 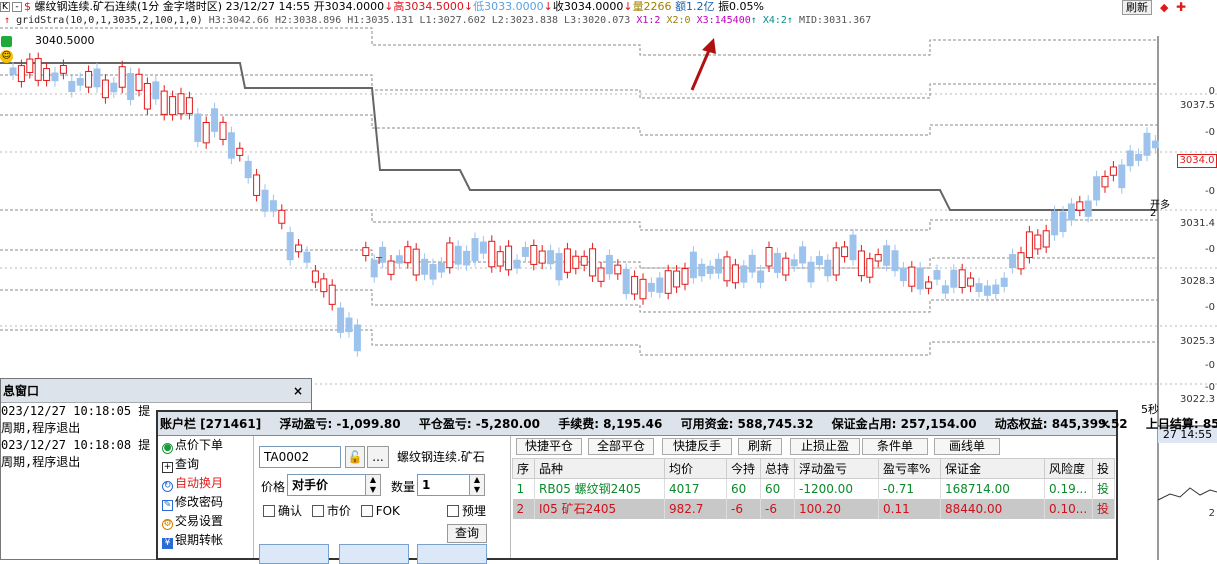 What do you see at coordinates (268, 6) in the screenshot?
I see `chart-datetime: 23/12/27 14:55` at bounding box center [268, 6].